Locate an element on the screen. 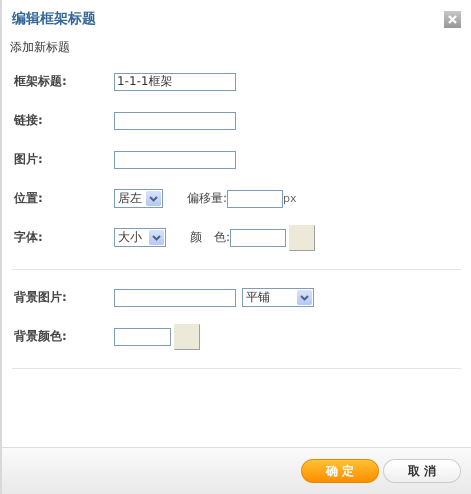  subtitle: 添加新标题 is located at coordinates (40, 47).